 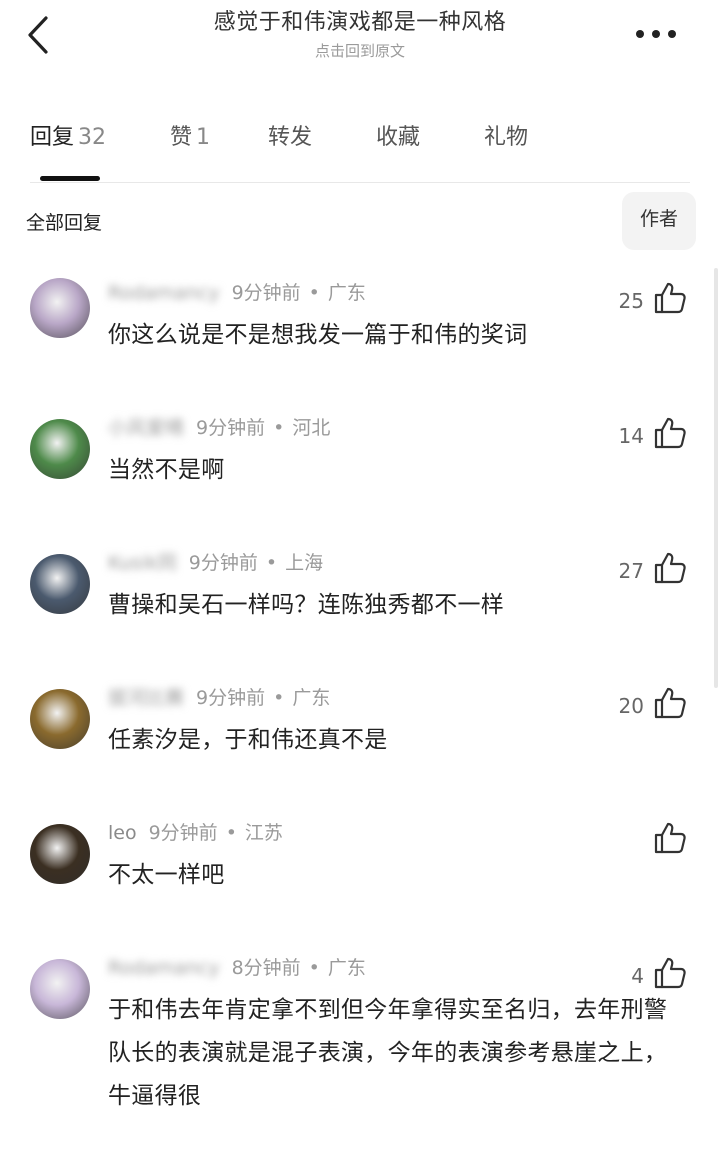 I want to click on comment-meta: Rodamancy 9分钟前 • 广东, so click(x=237, y=293).